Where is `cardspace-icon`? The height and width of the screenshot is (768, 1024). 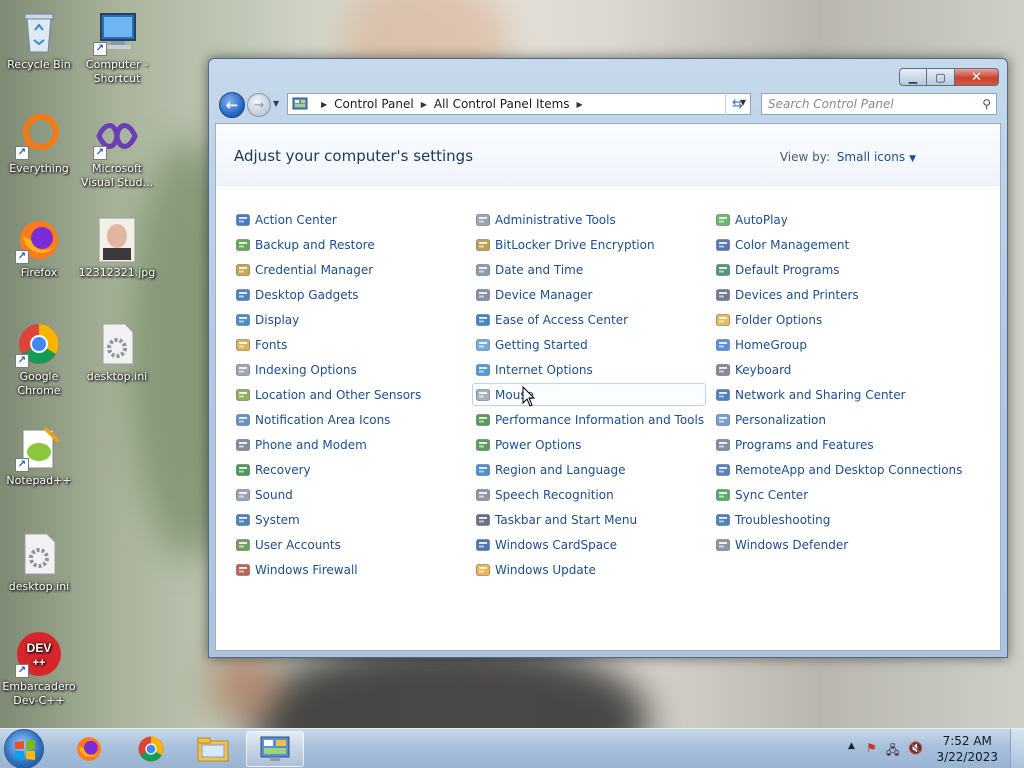
cardspace-icon is located at coordinates (483, 544).